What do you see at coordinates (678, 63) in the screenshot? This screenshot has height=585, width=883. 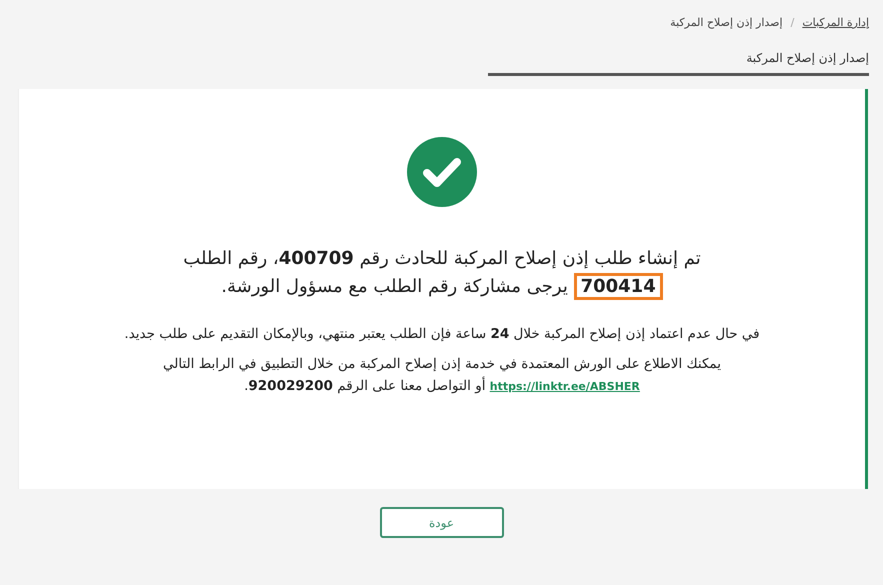 I see `page-title: إصدار إذن إصلاح المركبة` at bounding box center [678, 63].